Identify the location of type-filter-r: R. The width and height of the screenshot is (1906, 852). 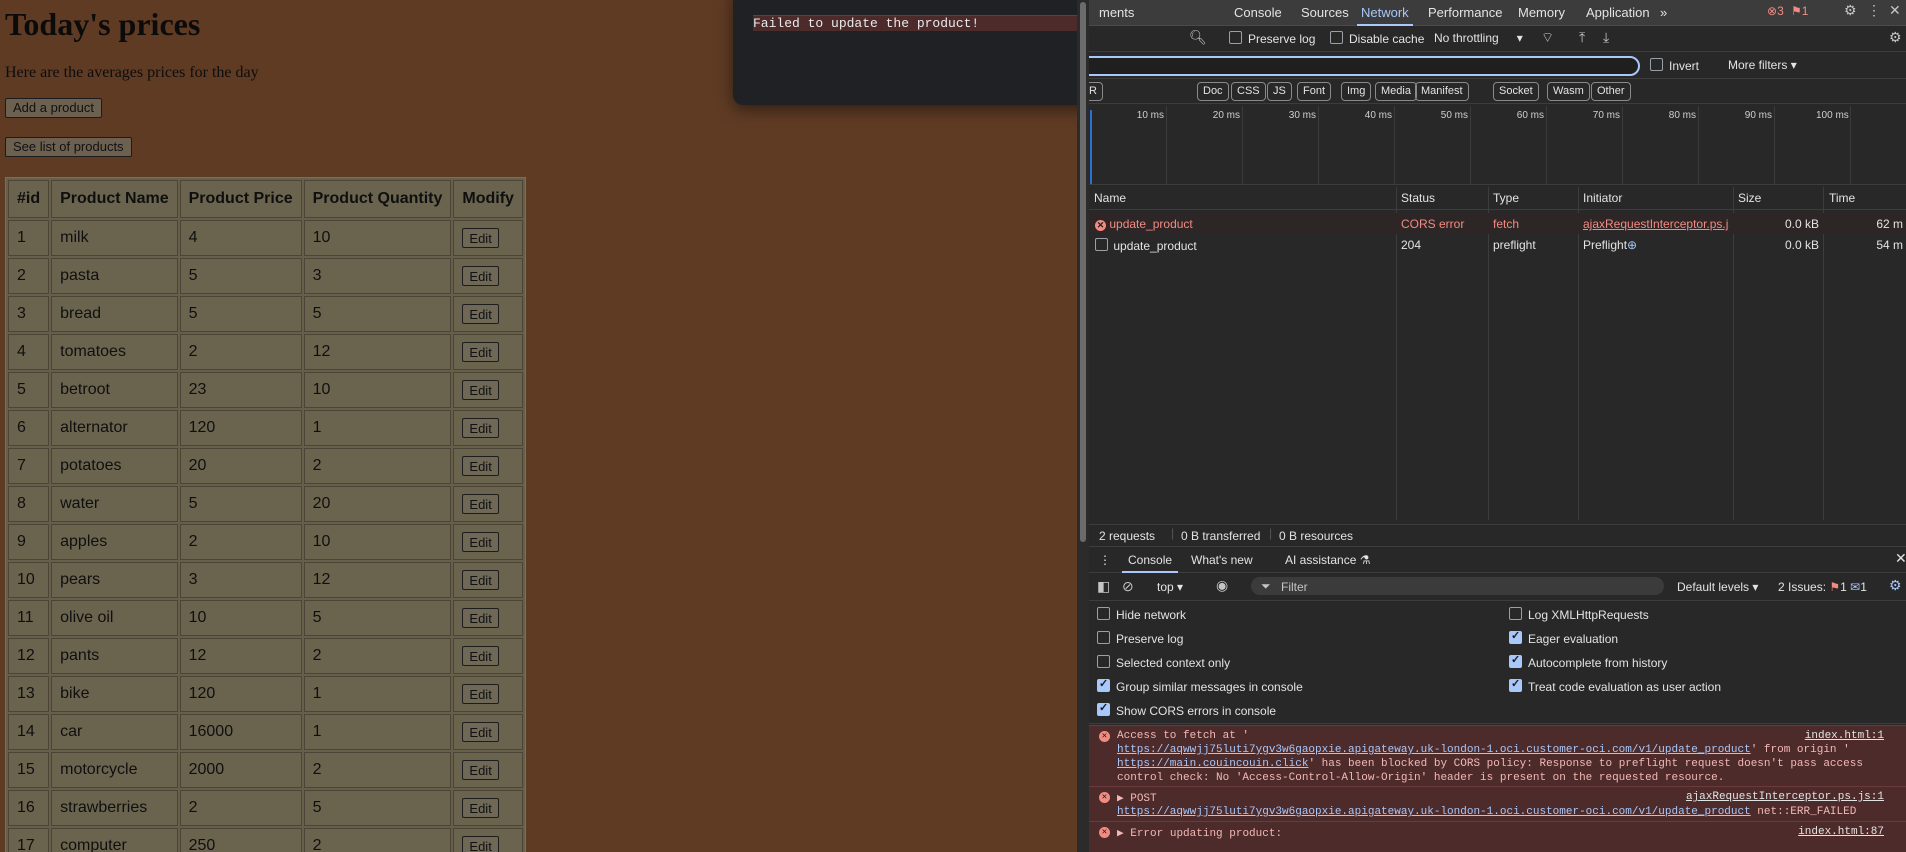
(1096, 91).